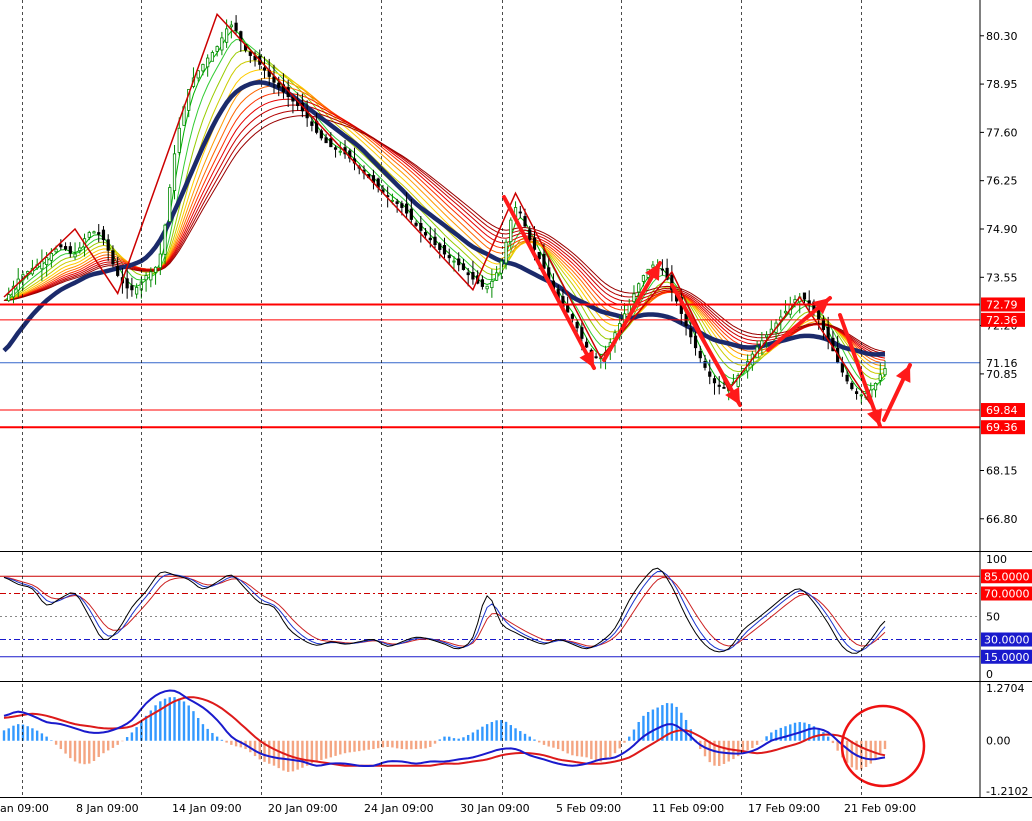 Image resolution: width=1032 pixels, height=821 pixels. Describe the element at coordinates (989, 674) in the screenshot. I see `stoch-axis-label: 0` at that location.